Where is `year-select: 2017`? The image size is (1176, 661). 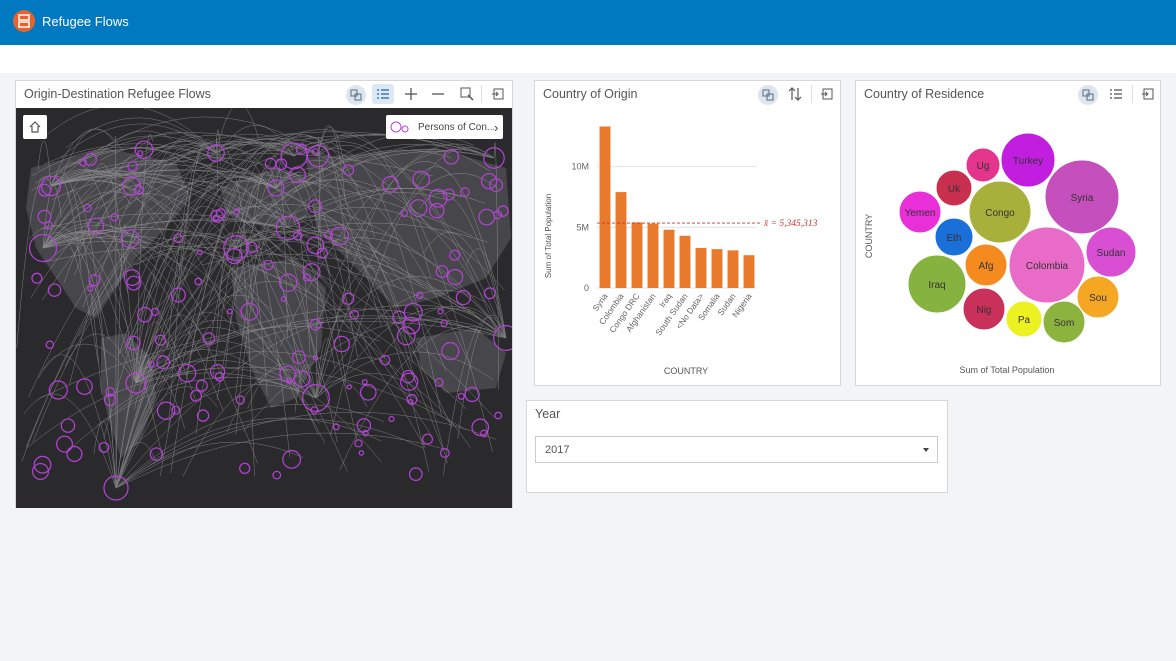 year-select: 2017 is located at coordinates (736, 449).